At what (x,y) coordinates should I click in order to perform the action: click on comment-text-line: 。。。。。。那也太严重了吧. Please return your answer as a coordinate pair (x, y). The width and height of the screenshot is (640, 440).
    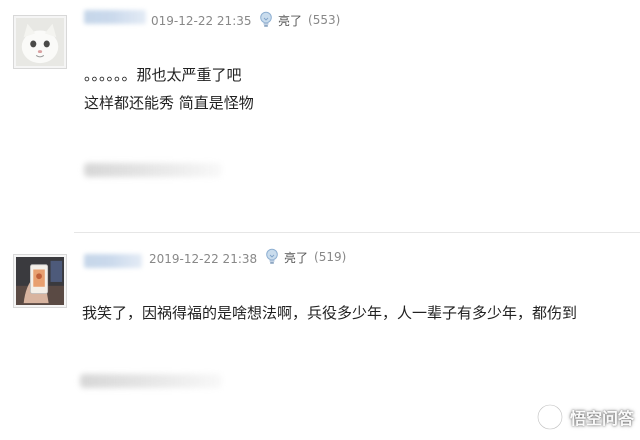
    Looking at the image, I should click on (163, 75).